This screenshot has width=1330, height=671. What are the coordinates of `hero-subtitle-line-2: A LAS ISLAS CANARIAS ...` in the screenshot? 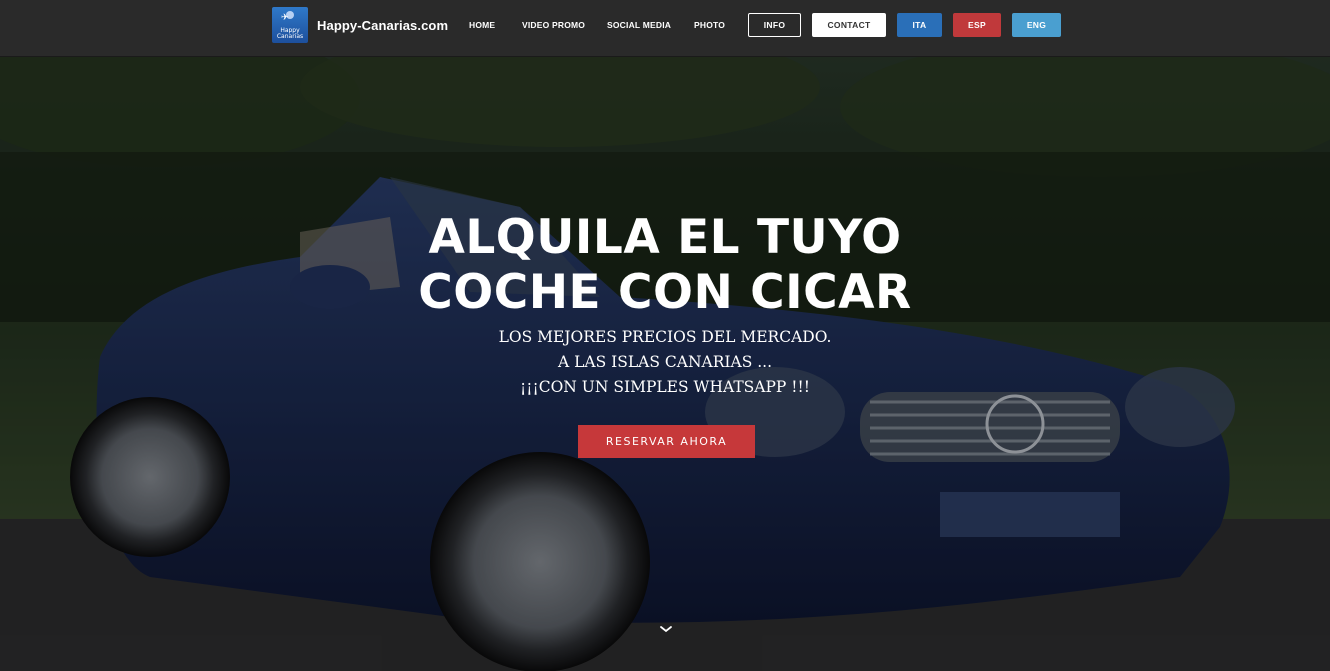 It's located at (665, 362).